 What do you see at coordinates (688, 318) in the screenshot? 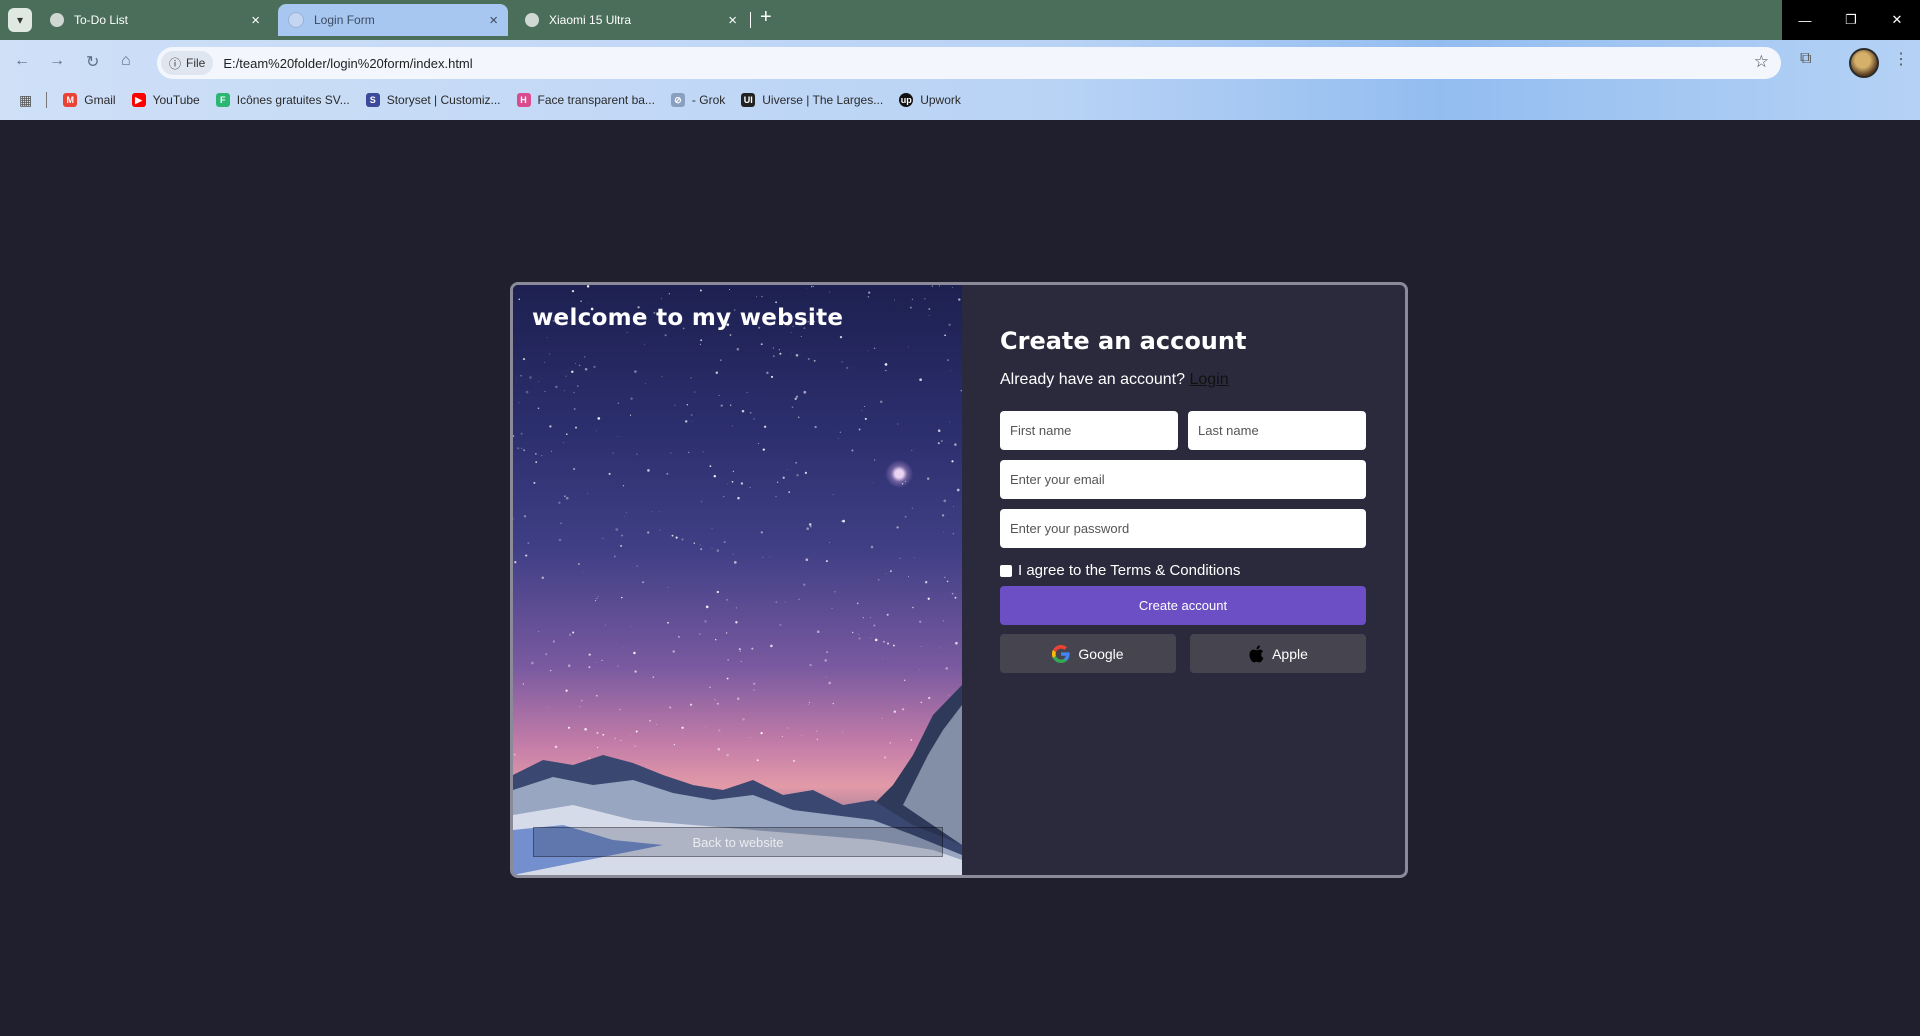
I see `hero-title: welcome to my website` at bounding box center [688, 318].